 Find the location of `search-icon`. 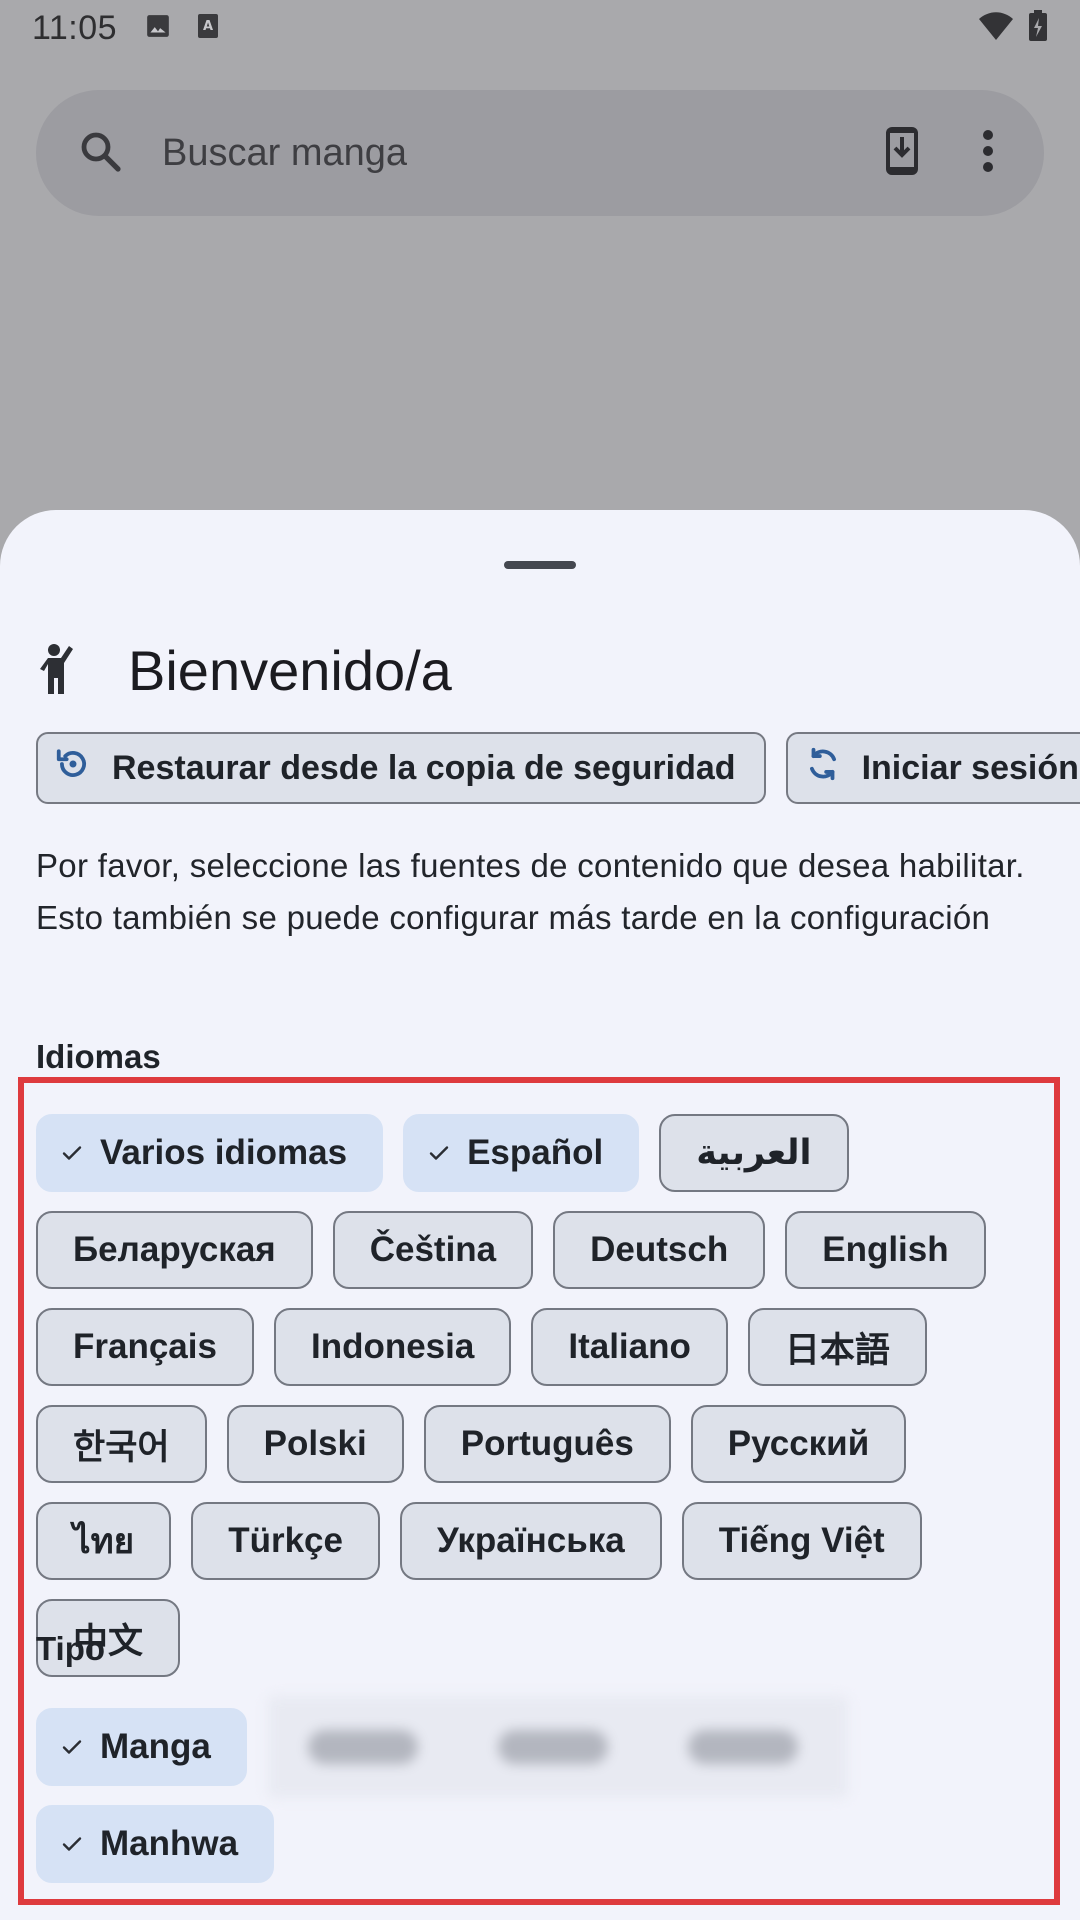

search-icon is located at coordinates (100, 153).